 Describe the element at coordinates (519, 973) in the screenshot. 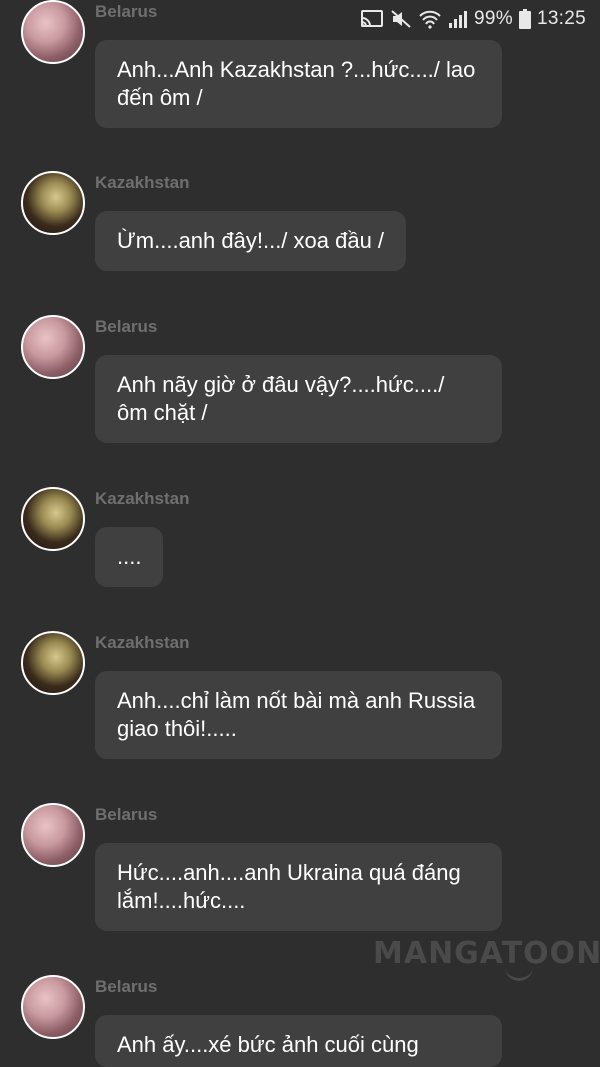

I see `watermark-smile-icon` at that location.